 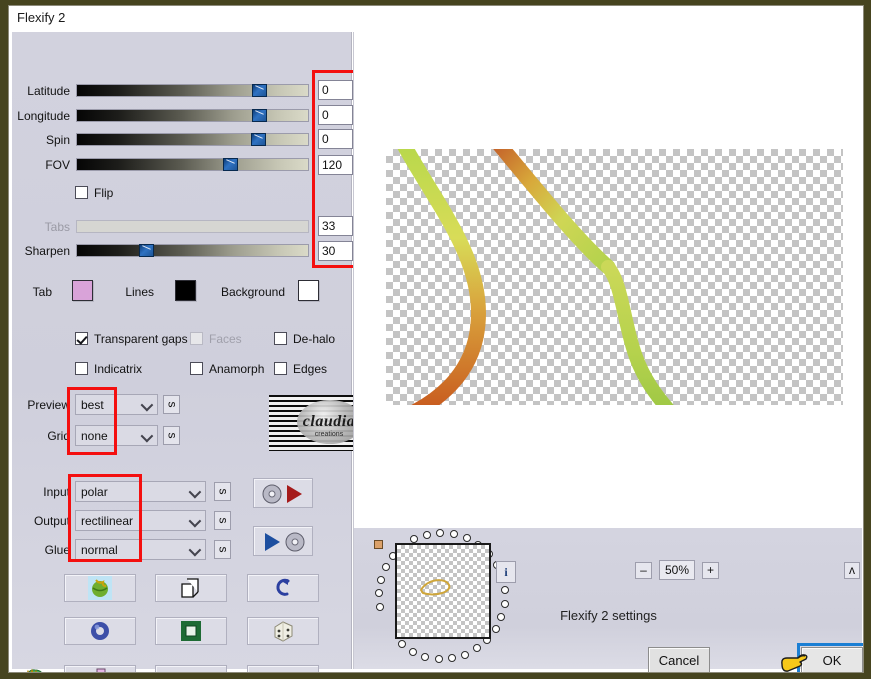 What do you see at coordinates (259, 90) in the screenshot?
I see `slider-thumb-latitude` at bounding box center [259, 90].